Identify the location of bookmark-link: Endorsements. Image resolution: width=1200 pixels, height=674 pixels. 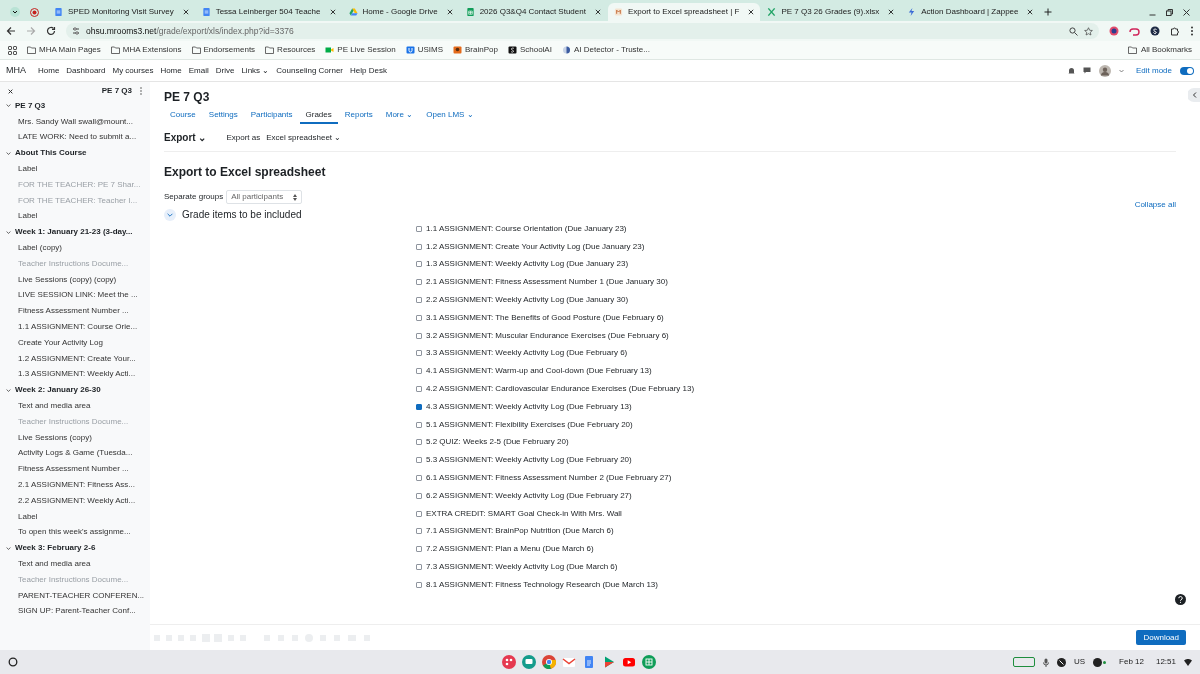
(229, 50).